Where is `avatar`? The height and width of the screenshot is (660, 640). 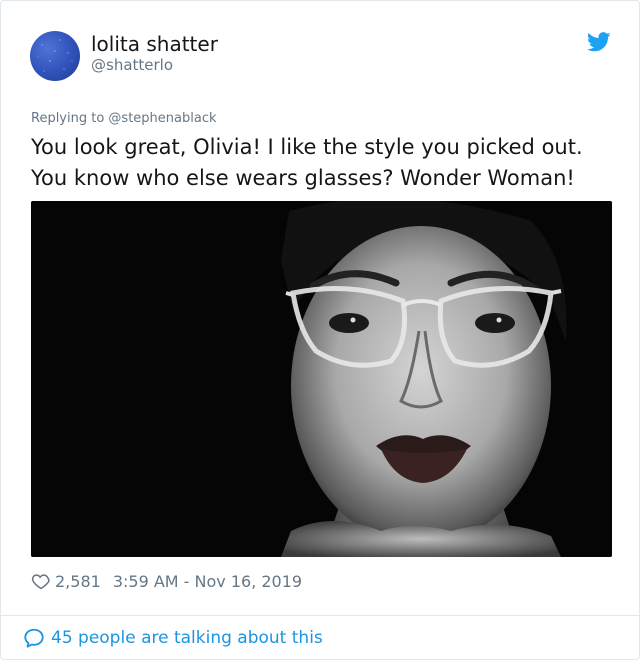 avatar is located at coordinates (55, 56).